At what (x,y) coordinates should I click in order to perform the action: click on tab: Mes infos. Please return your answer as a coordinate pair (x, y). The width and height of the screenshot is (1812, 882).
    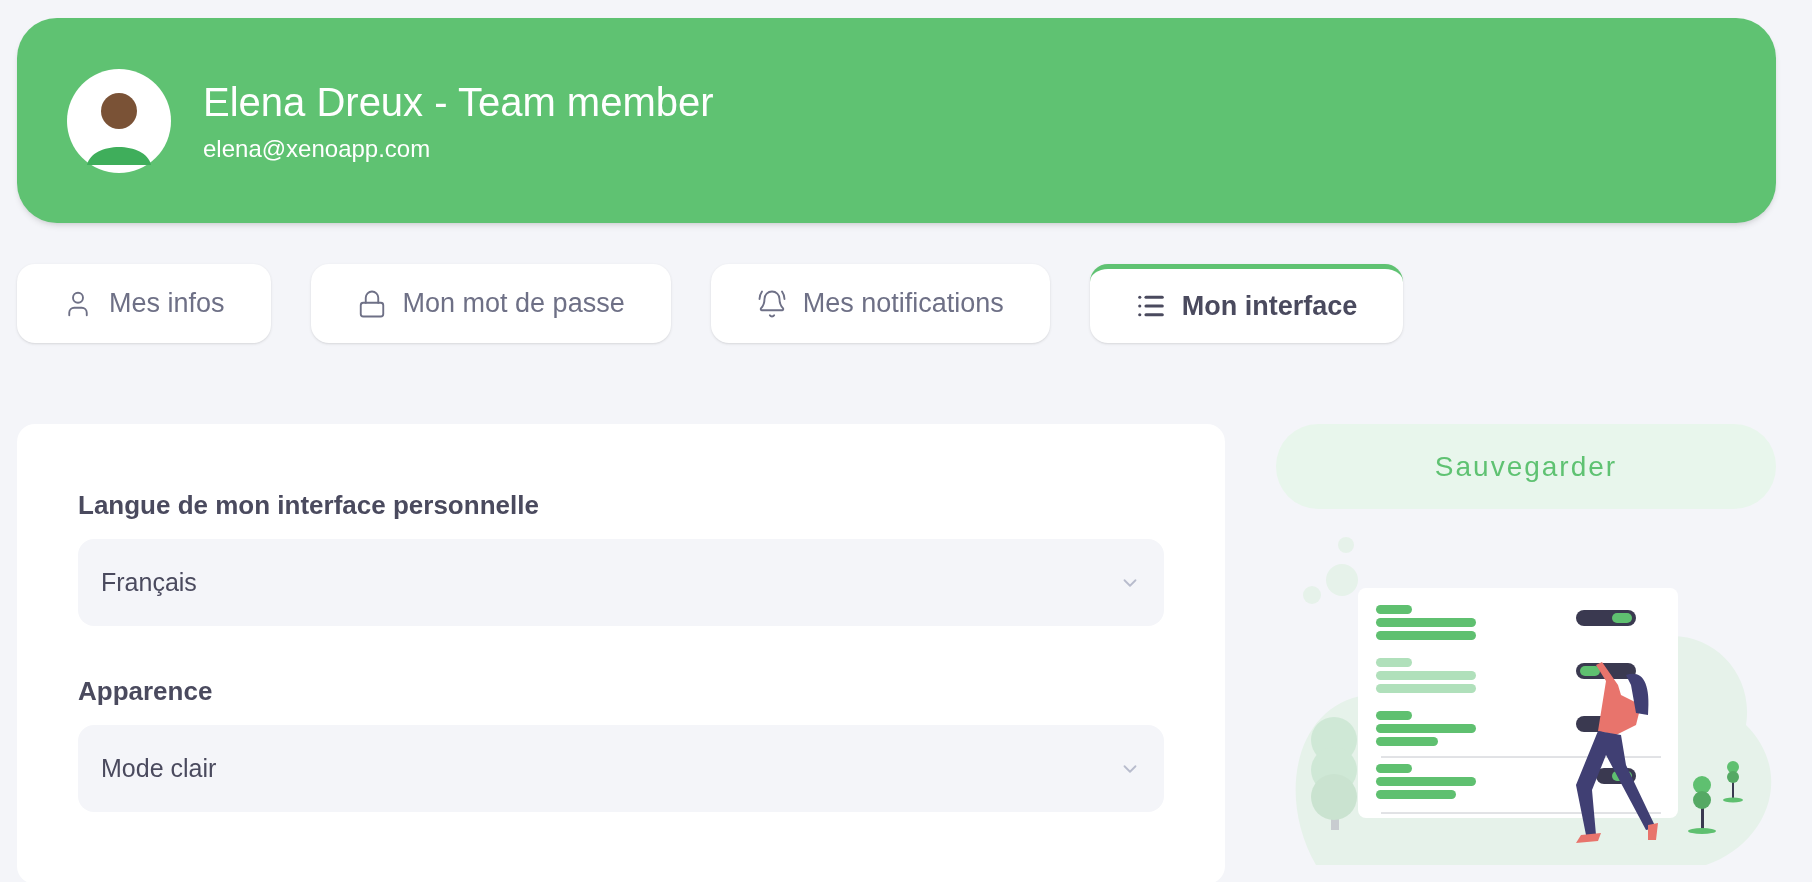
    Looking at the image, I should click on (144, 303).